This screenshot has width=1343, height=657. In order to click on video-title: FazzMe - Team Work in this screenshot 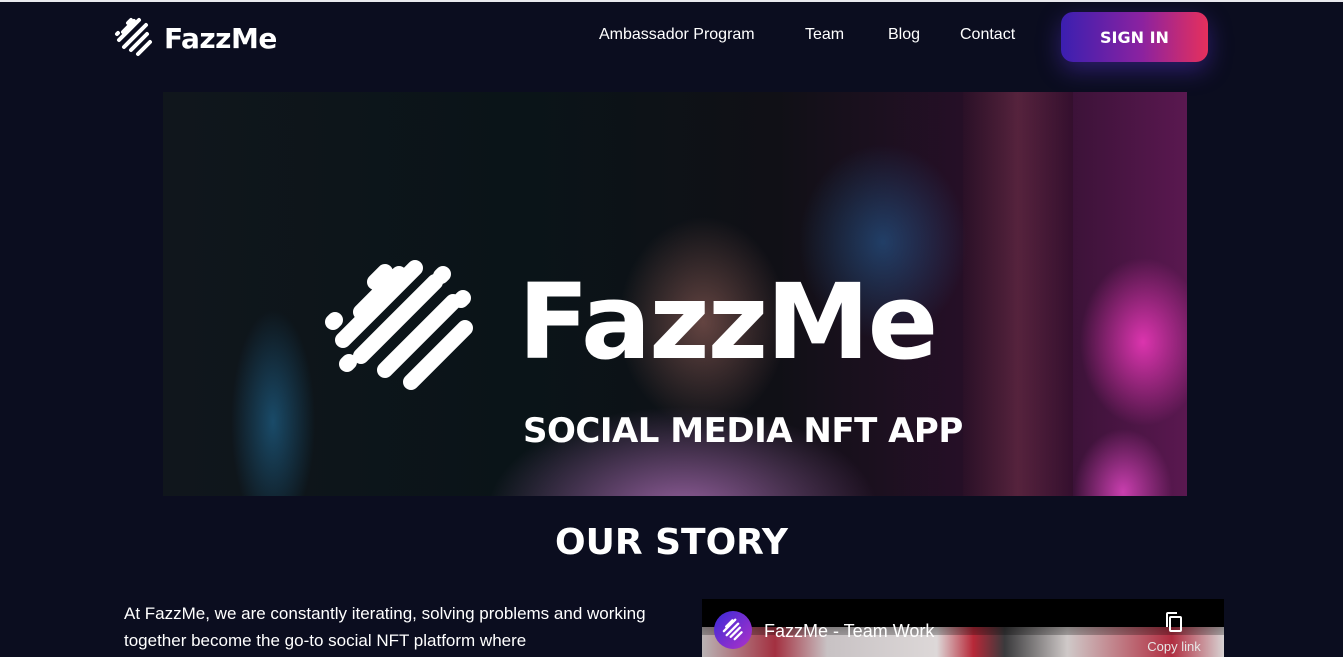, I will do `click(849, 631)`.